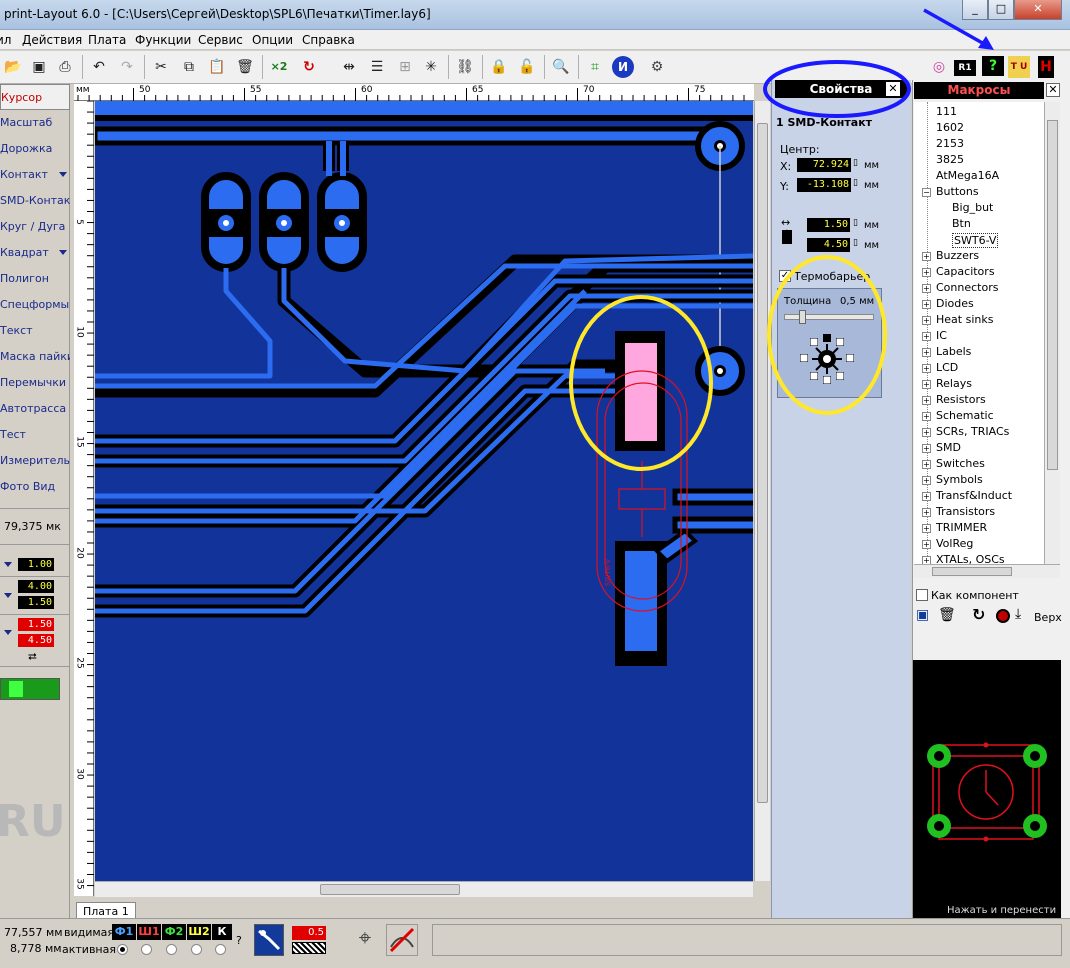 This screenshot has height=968, width=1070. Describe the element at coordinates (35, 409) in the screenshot. I see `tool-button: Автотрасса` at that location.